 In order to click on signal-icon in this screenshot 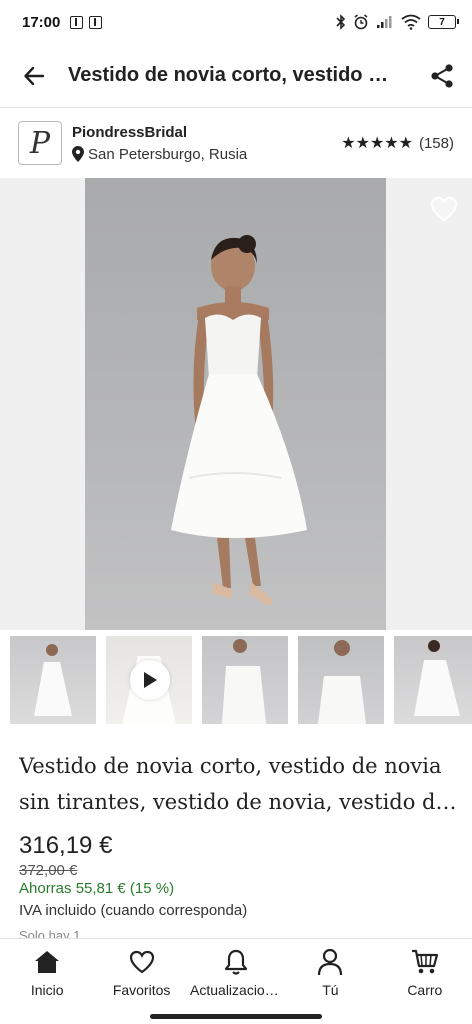, I will do `click(384, 22)`.